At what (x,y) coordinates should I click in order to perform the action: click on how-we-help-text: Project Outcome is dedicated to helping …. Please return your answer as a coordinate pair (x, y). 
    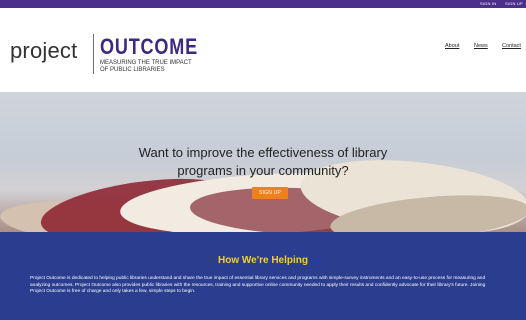
    Looking at the image, I should click on (258, 285).